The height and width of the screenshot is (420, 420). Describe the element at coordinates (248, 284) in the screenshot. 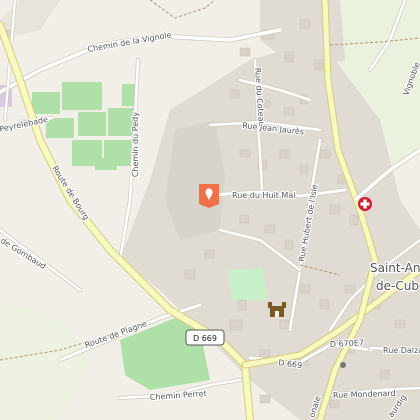

I see `park-area` at that location.